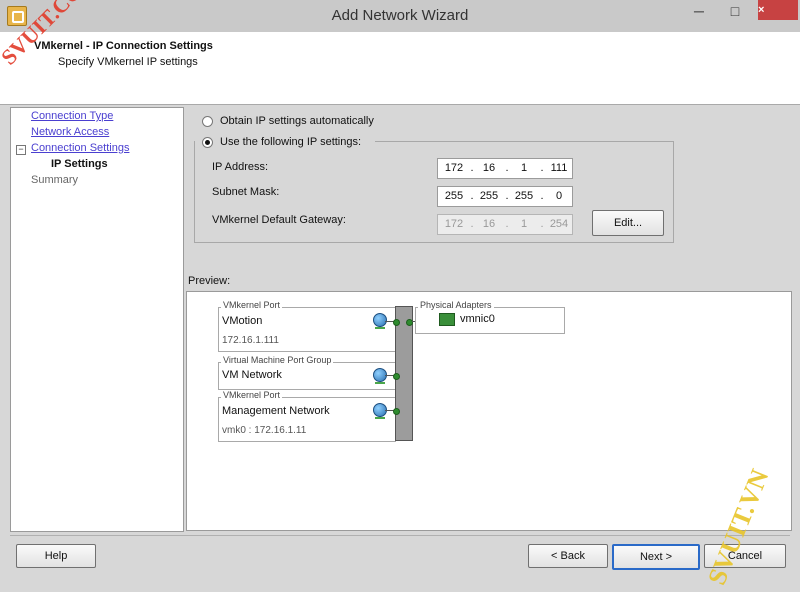 Image resolution: width=800 pixels, height=592 pixels. What do you see at coordinates (524, 224) in the screenshot?
I see `gateway-octet: 1` at bounding box center [524, 224].